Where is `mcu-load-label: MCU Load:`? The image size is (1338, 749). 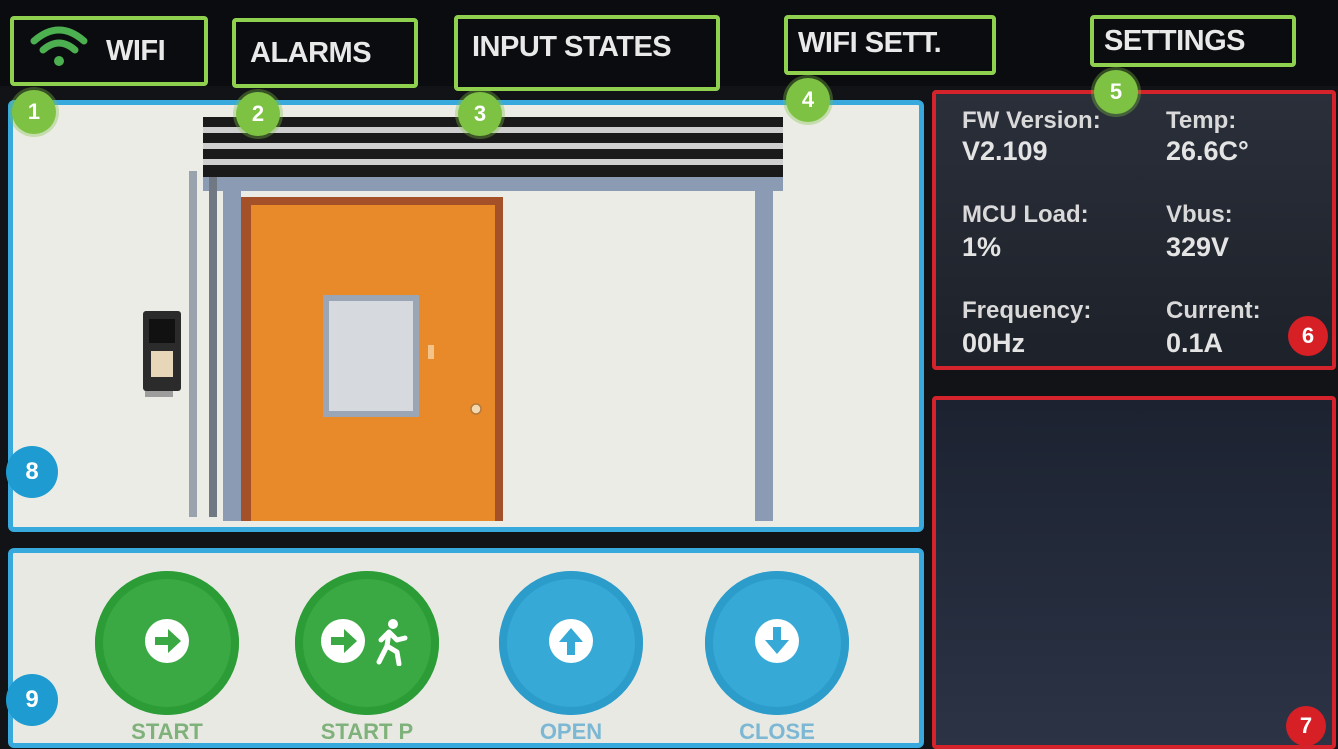 mcu-load-label: MCU Load: is located at coordinates (1025, 214).